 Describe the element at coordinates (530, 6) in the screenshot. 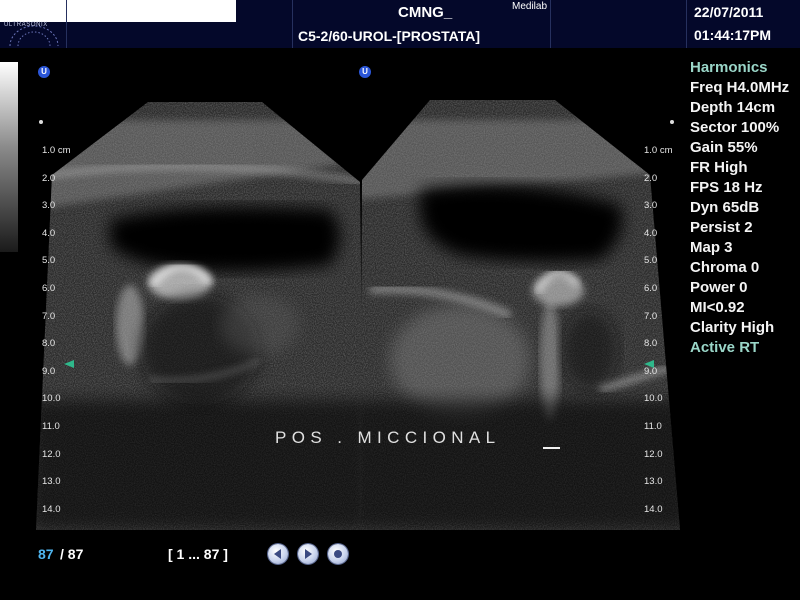

I see `facility-name: Medilab` at that location.